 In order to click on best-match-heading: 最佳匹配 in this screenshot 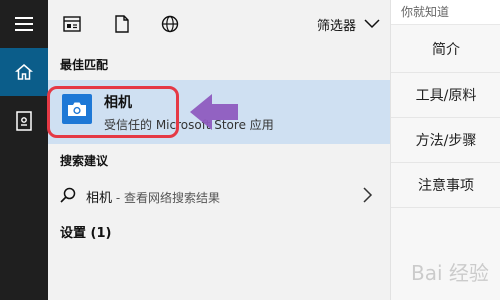, I will do `click(84, 65)`.